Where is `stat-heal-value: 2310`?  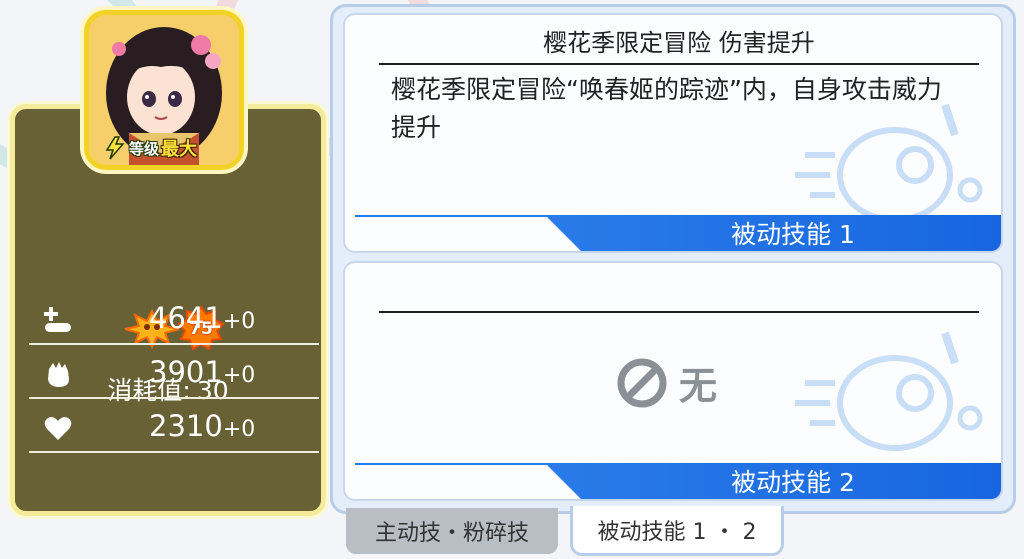
stat-heal-value: 2310 is located at coordinates (186, 426).